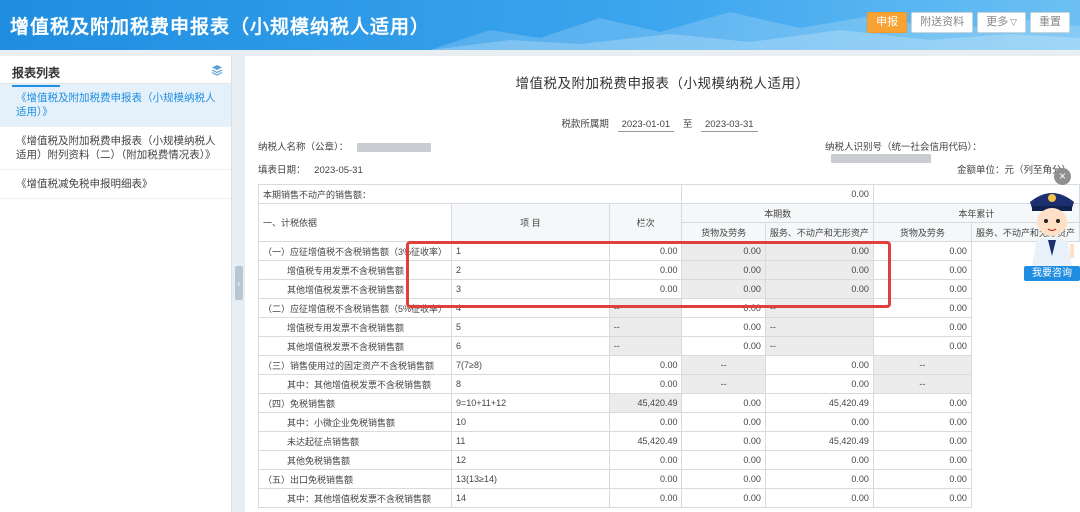  I want to click on sidebar-header: 报表列表, so click(115, 71).